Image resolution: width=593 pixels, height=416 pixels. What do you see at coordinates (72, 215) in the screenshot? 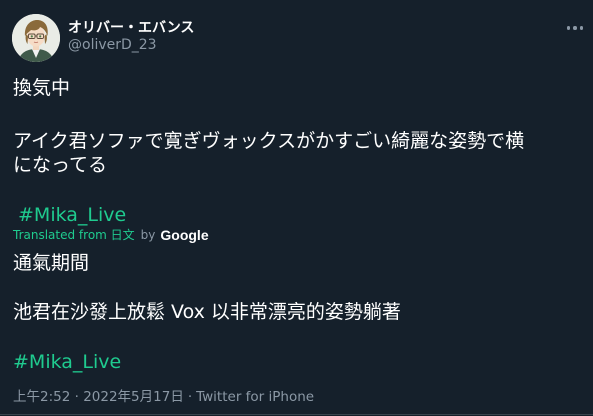
I see `tweet-hashtag-link: #Mika_Live` at bounding box center [72, 215].